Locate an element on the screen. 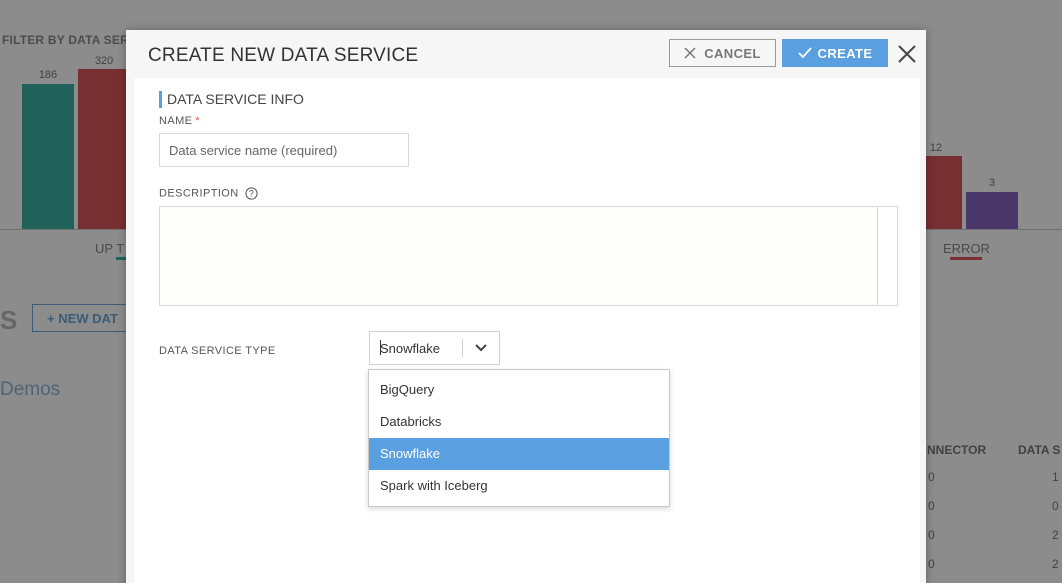  option-bigquery: BigQuery is located at coordinates (519, 390).